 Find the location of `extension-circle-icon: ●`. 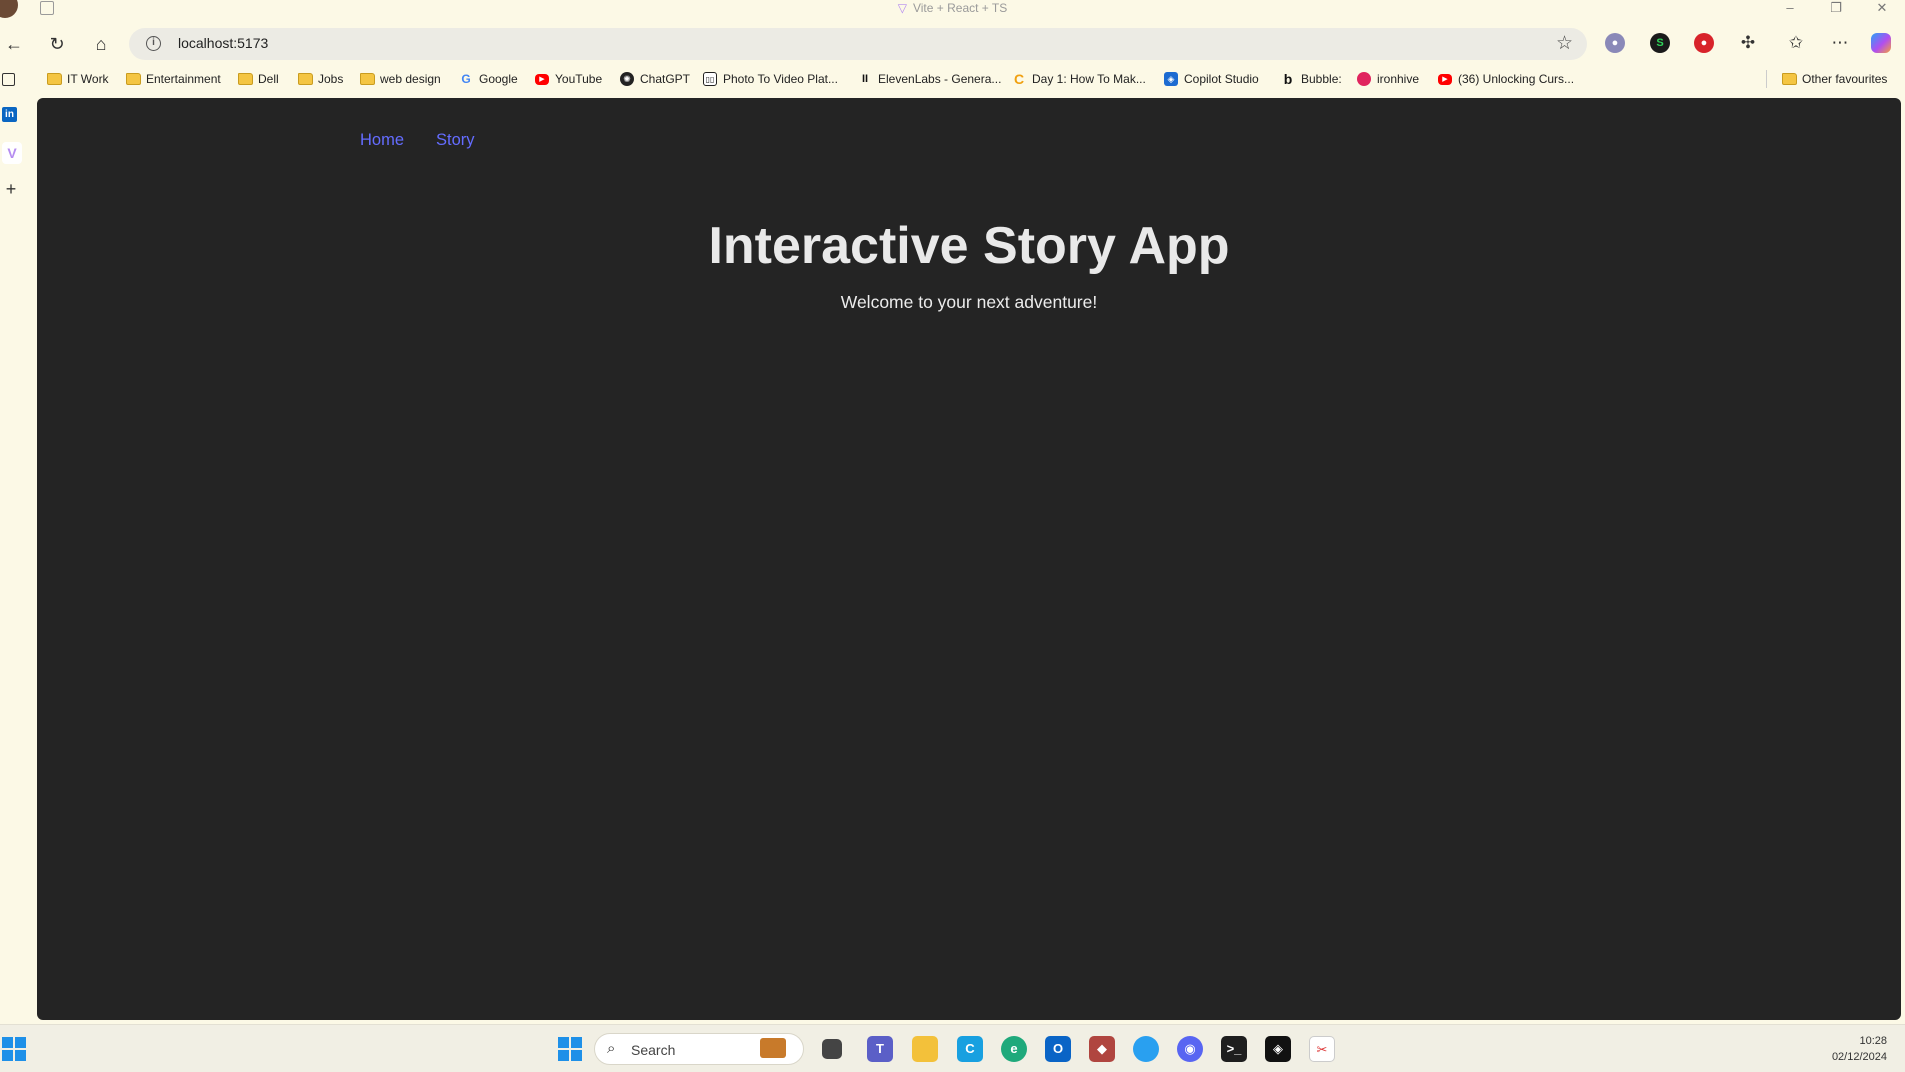

extension-circle-icon: ● is located at coordinates (1615, 43).